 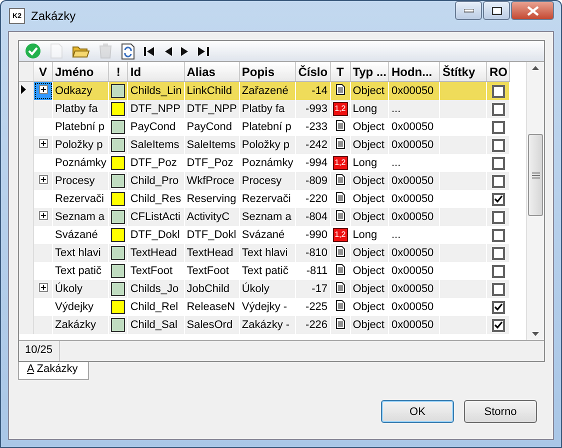 What do you see at coordinates (33, 51) in the screenshot?
I see `check-icon` at bounding box center [33, 51].